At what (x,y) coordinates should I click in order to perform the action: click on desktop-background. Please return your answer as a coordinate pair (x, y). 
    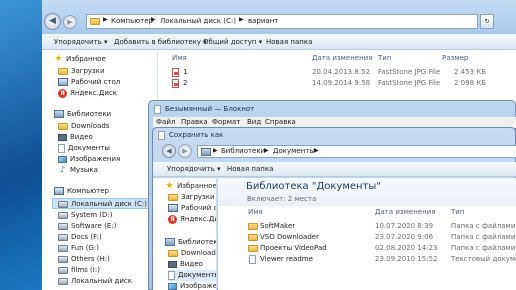
    Looking at the image, I should click on (21, 145).